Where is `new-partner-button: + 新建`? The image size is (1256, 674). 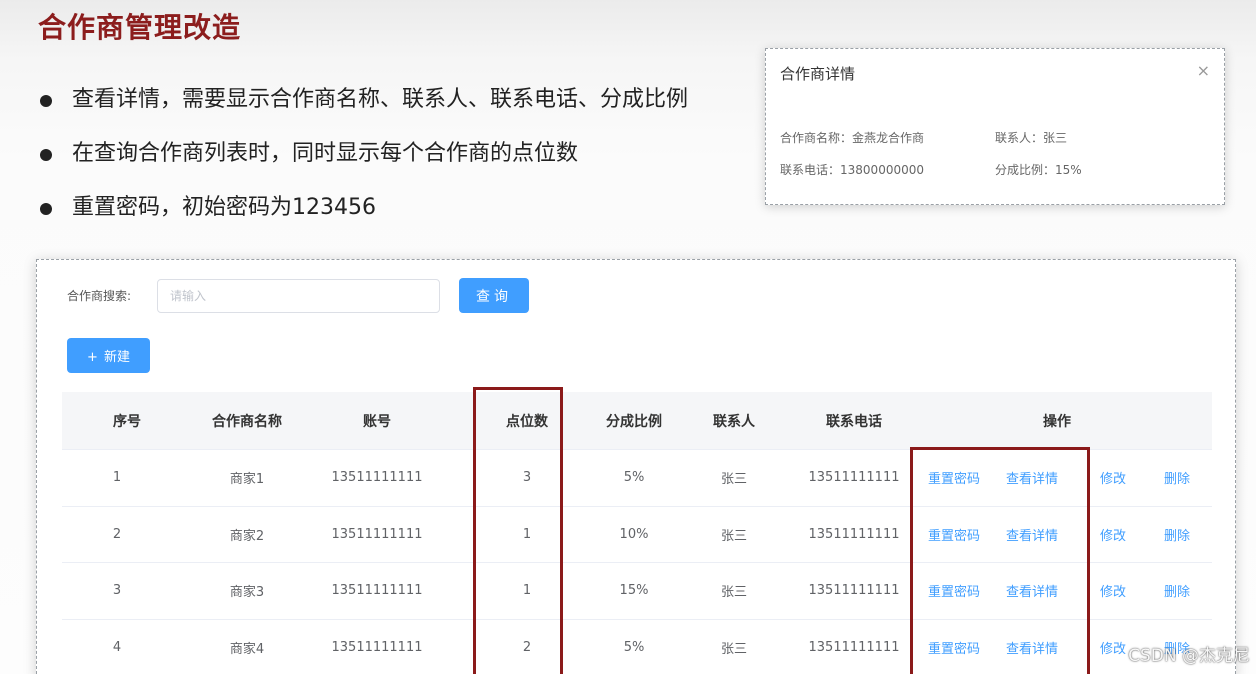 new-partner-button: + 新建 is located at coordinates (108, 355).